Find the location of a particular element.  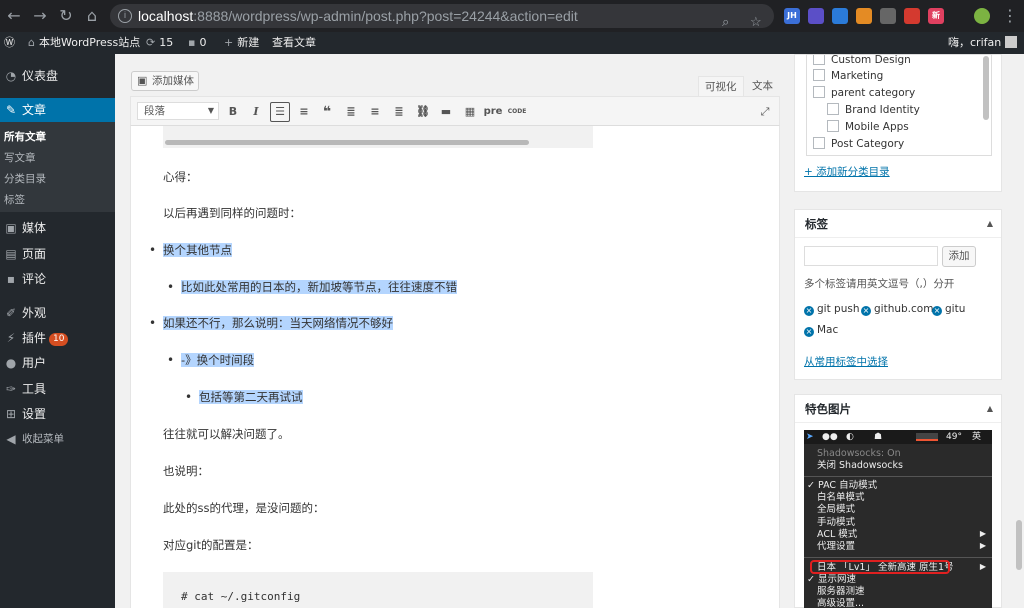

media-icon: ▣ is located at coordinates (11, 228).